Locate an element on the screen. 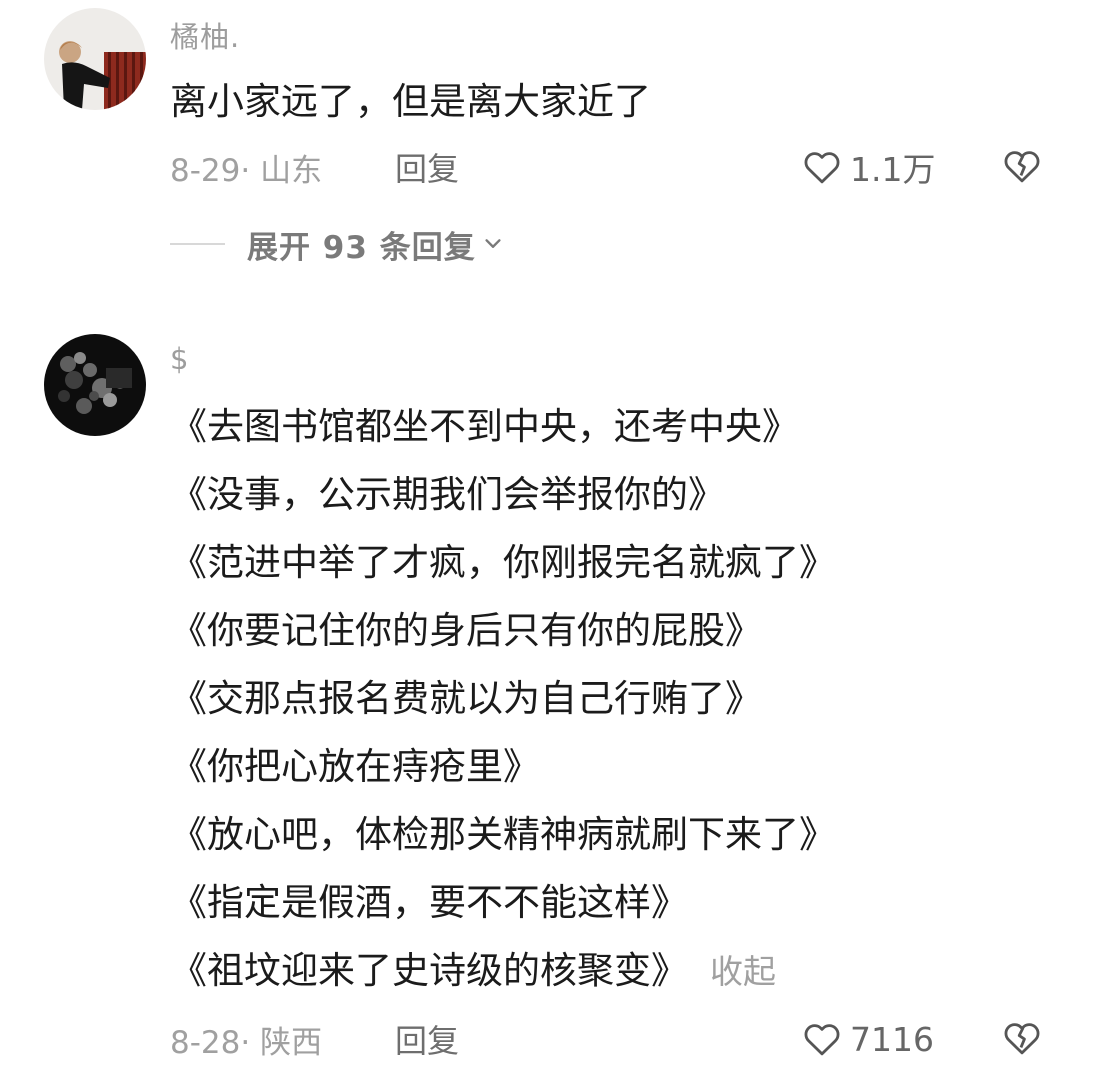 This screenshot has width=1093, height=1080. comment-text: 离小家远了，但是离大家近了 is located at coordinates (410, 102).